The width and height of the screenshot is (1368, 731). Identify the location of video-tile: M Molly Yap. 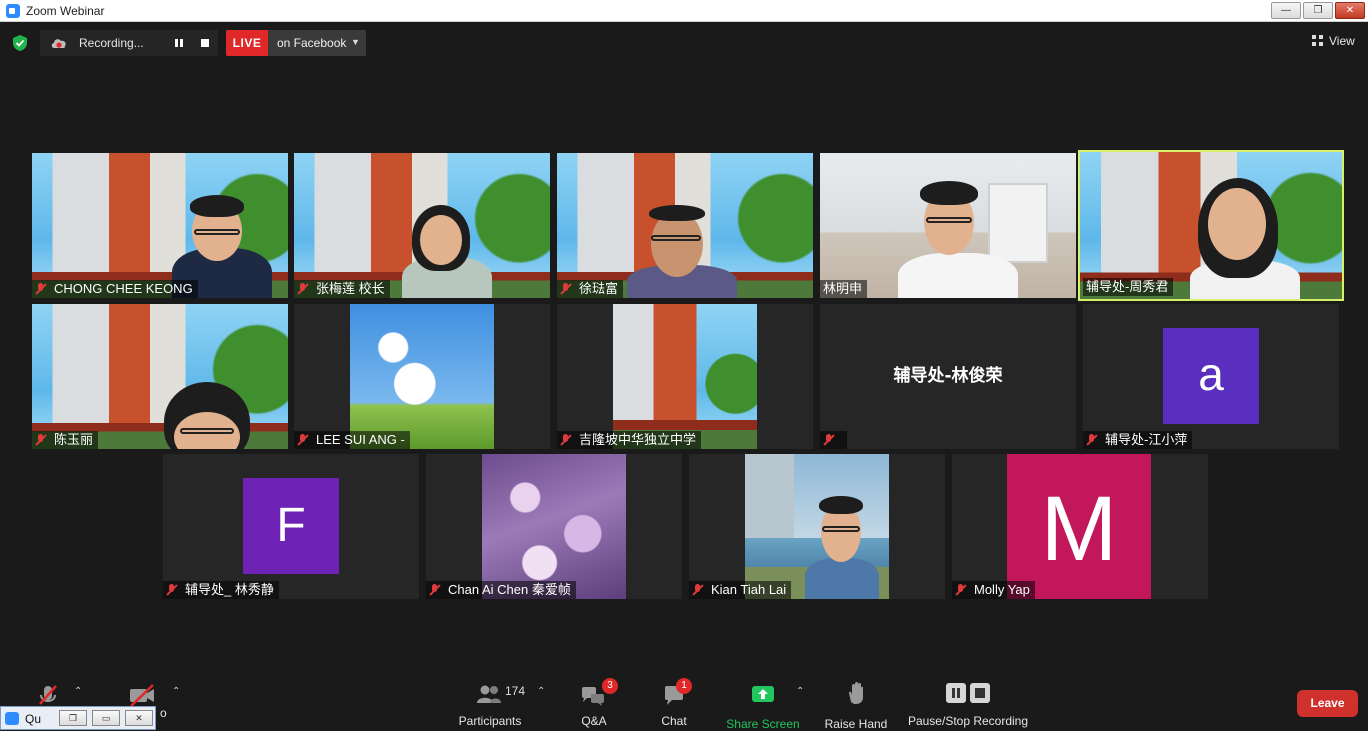
(1080, 526).